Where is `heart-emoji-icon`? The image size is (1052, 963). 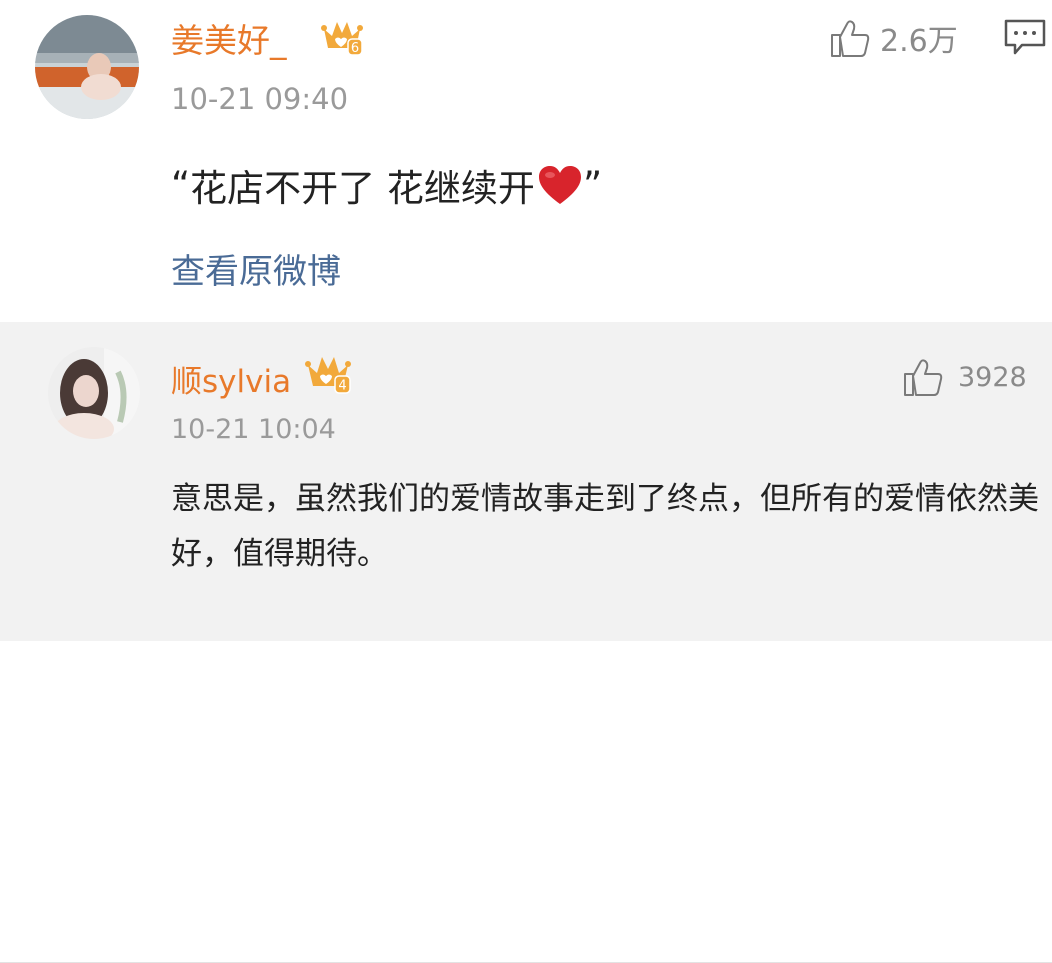
heart-emoji-icon is located at coordinates (560, 185).